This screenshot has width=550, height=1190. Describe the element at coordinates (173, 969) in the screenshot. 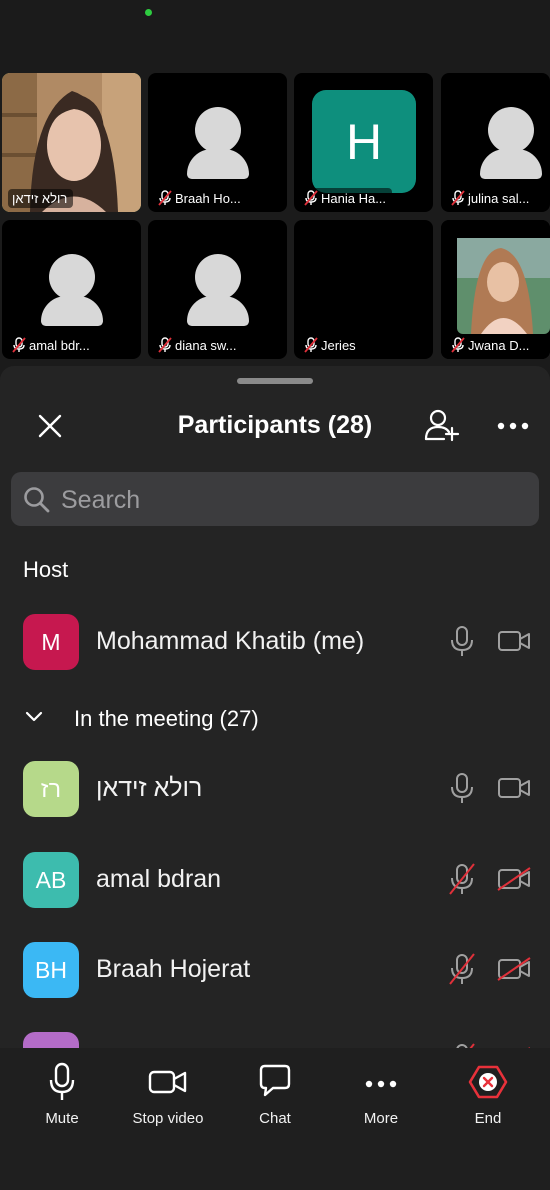

I see `participant-name: Braah Hojerat` at that location.